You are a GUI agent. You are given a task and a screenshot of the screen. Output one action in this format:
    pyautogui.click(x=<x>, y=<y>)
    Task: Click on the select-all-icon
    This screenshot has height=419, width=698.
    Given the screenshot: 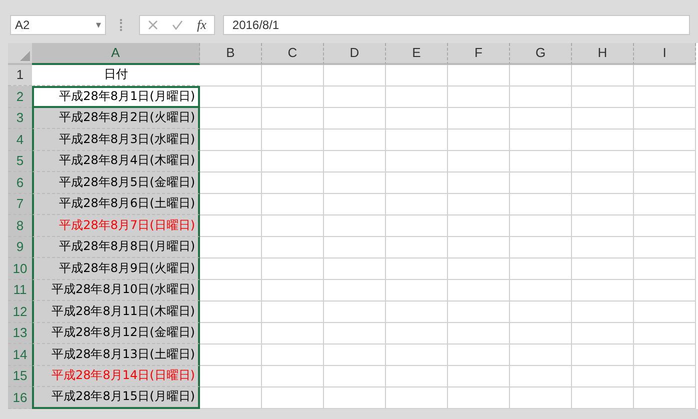 What is the action you would take?
    pyautogui.click(x=25, y=55)
    